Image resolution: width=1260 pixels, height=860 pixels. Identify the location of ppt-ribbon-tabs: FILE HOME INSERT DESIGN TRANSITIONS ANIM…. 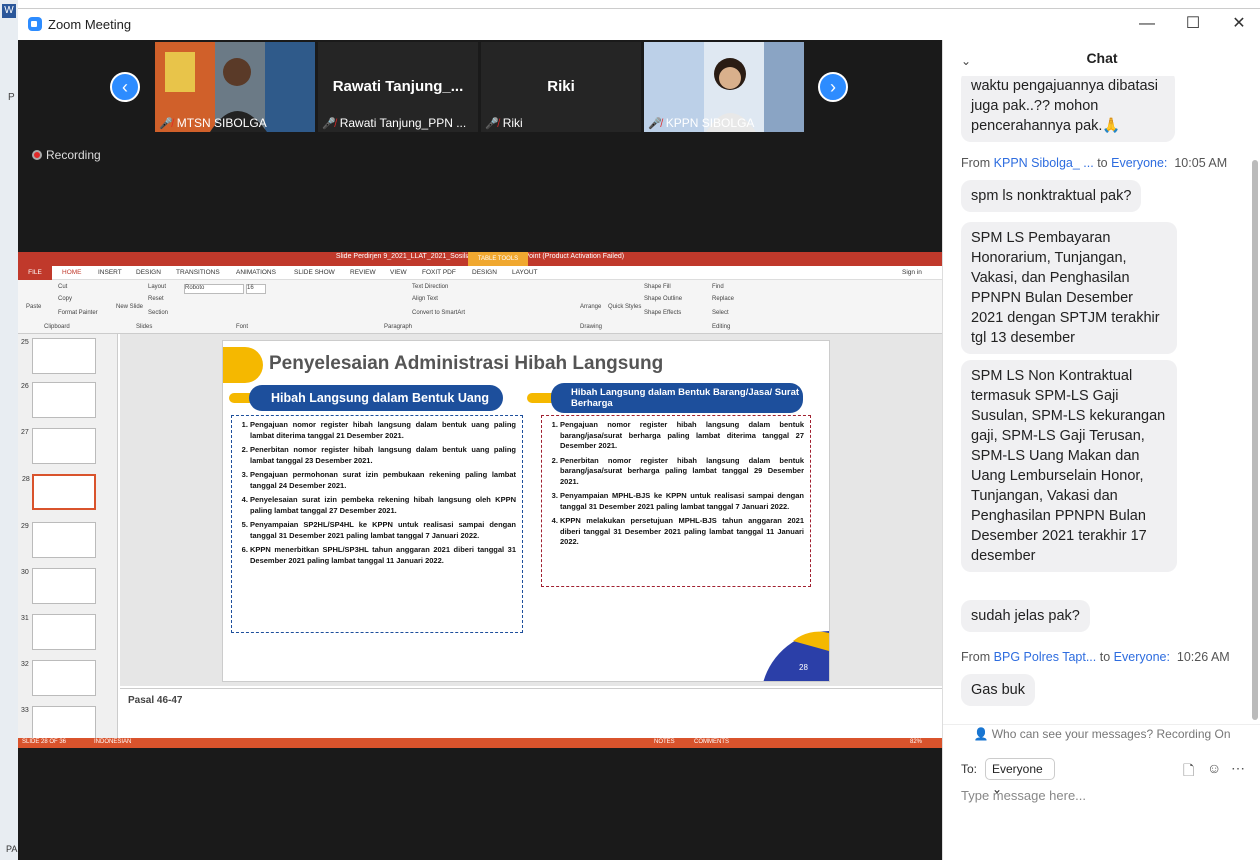
(480, 273).